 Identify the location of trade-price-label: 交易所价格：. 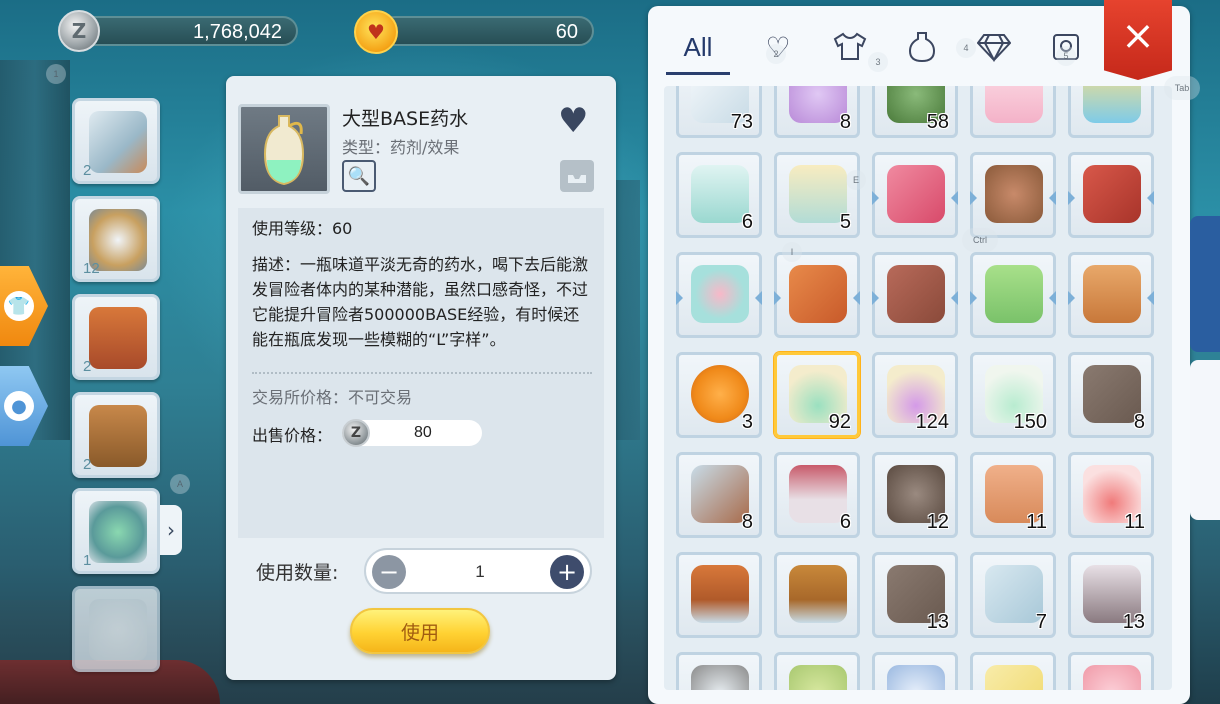
(300, 397).